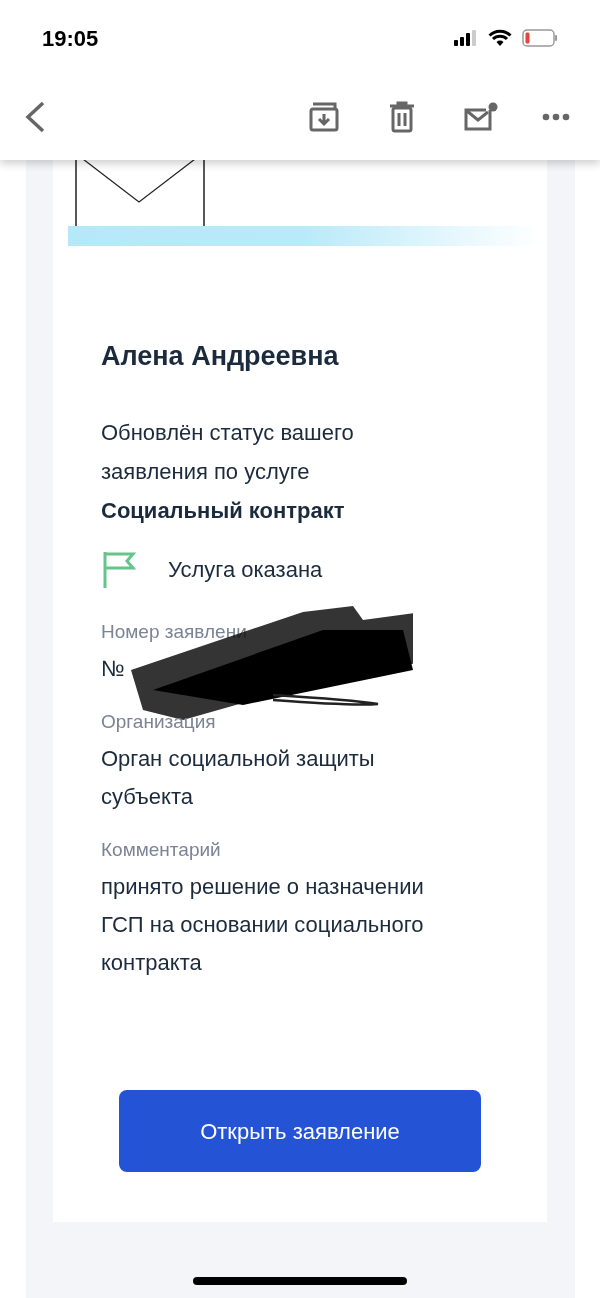 This screenshot has height=1298, width=600. I want to click on status-time: 19:05, so click(70, 38).